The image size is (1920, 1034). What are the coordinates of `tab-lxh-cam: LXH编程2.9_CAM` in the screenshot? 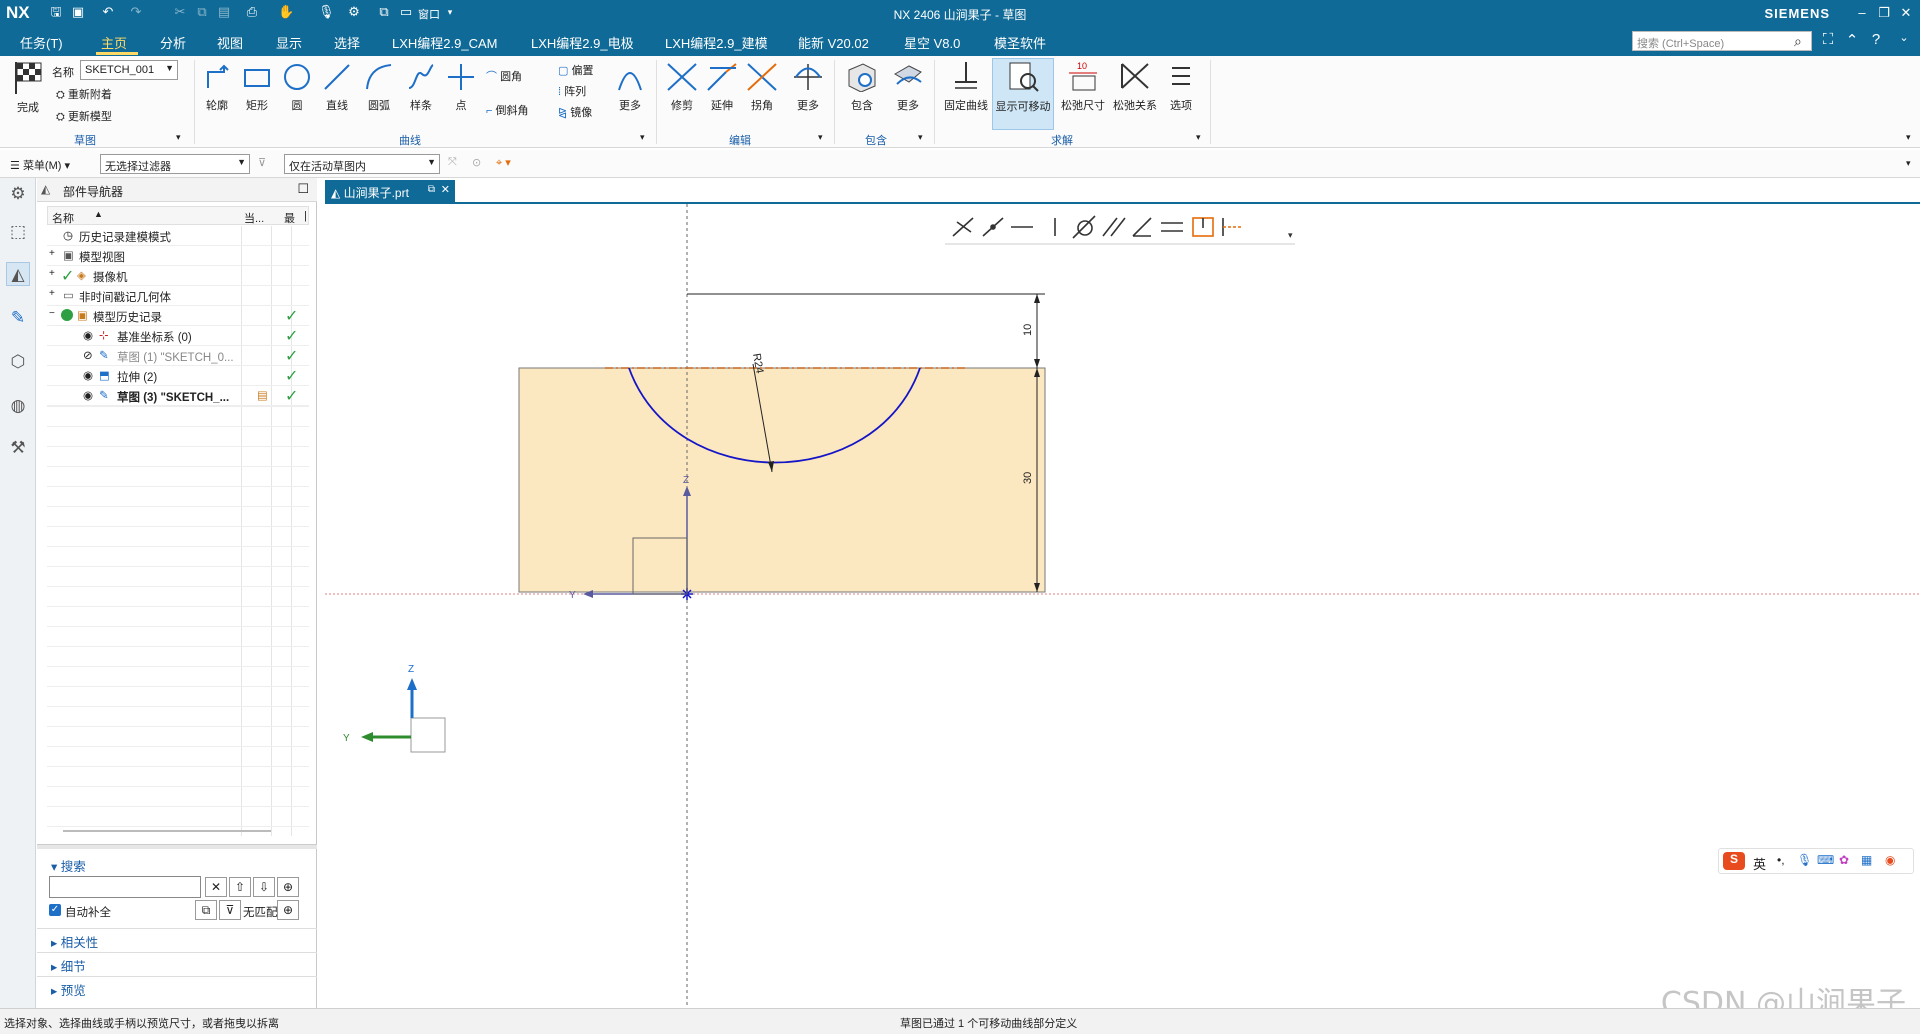 It's located at (444, 42).